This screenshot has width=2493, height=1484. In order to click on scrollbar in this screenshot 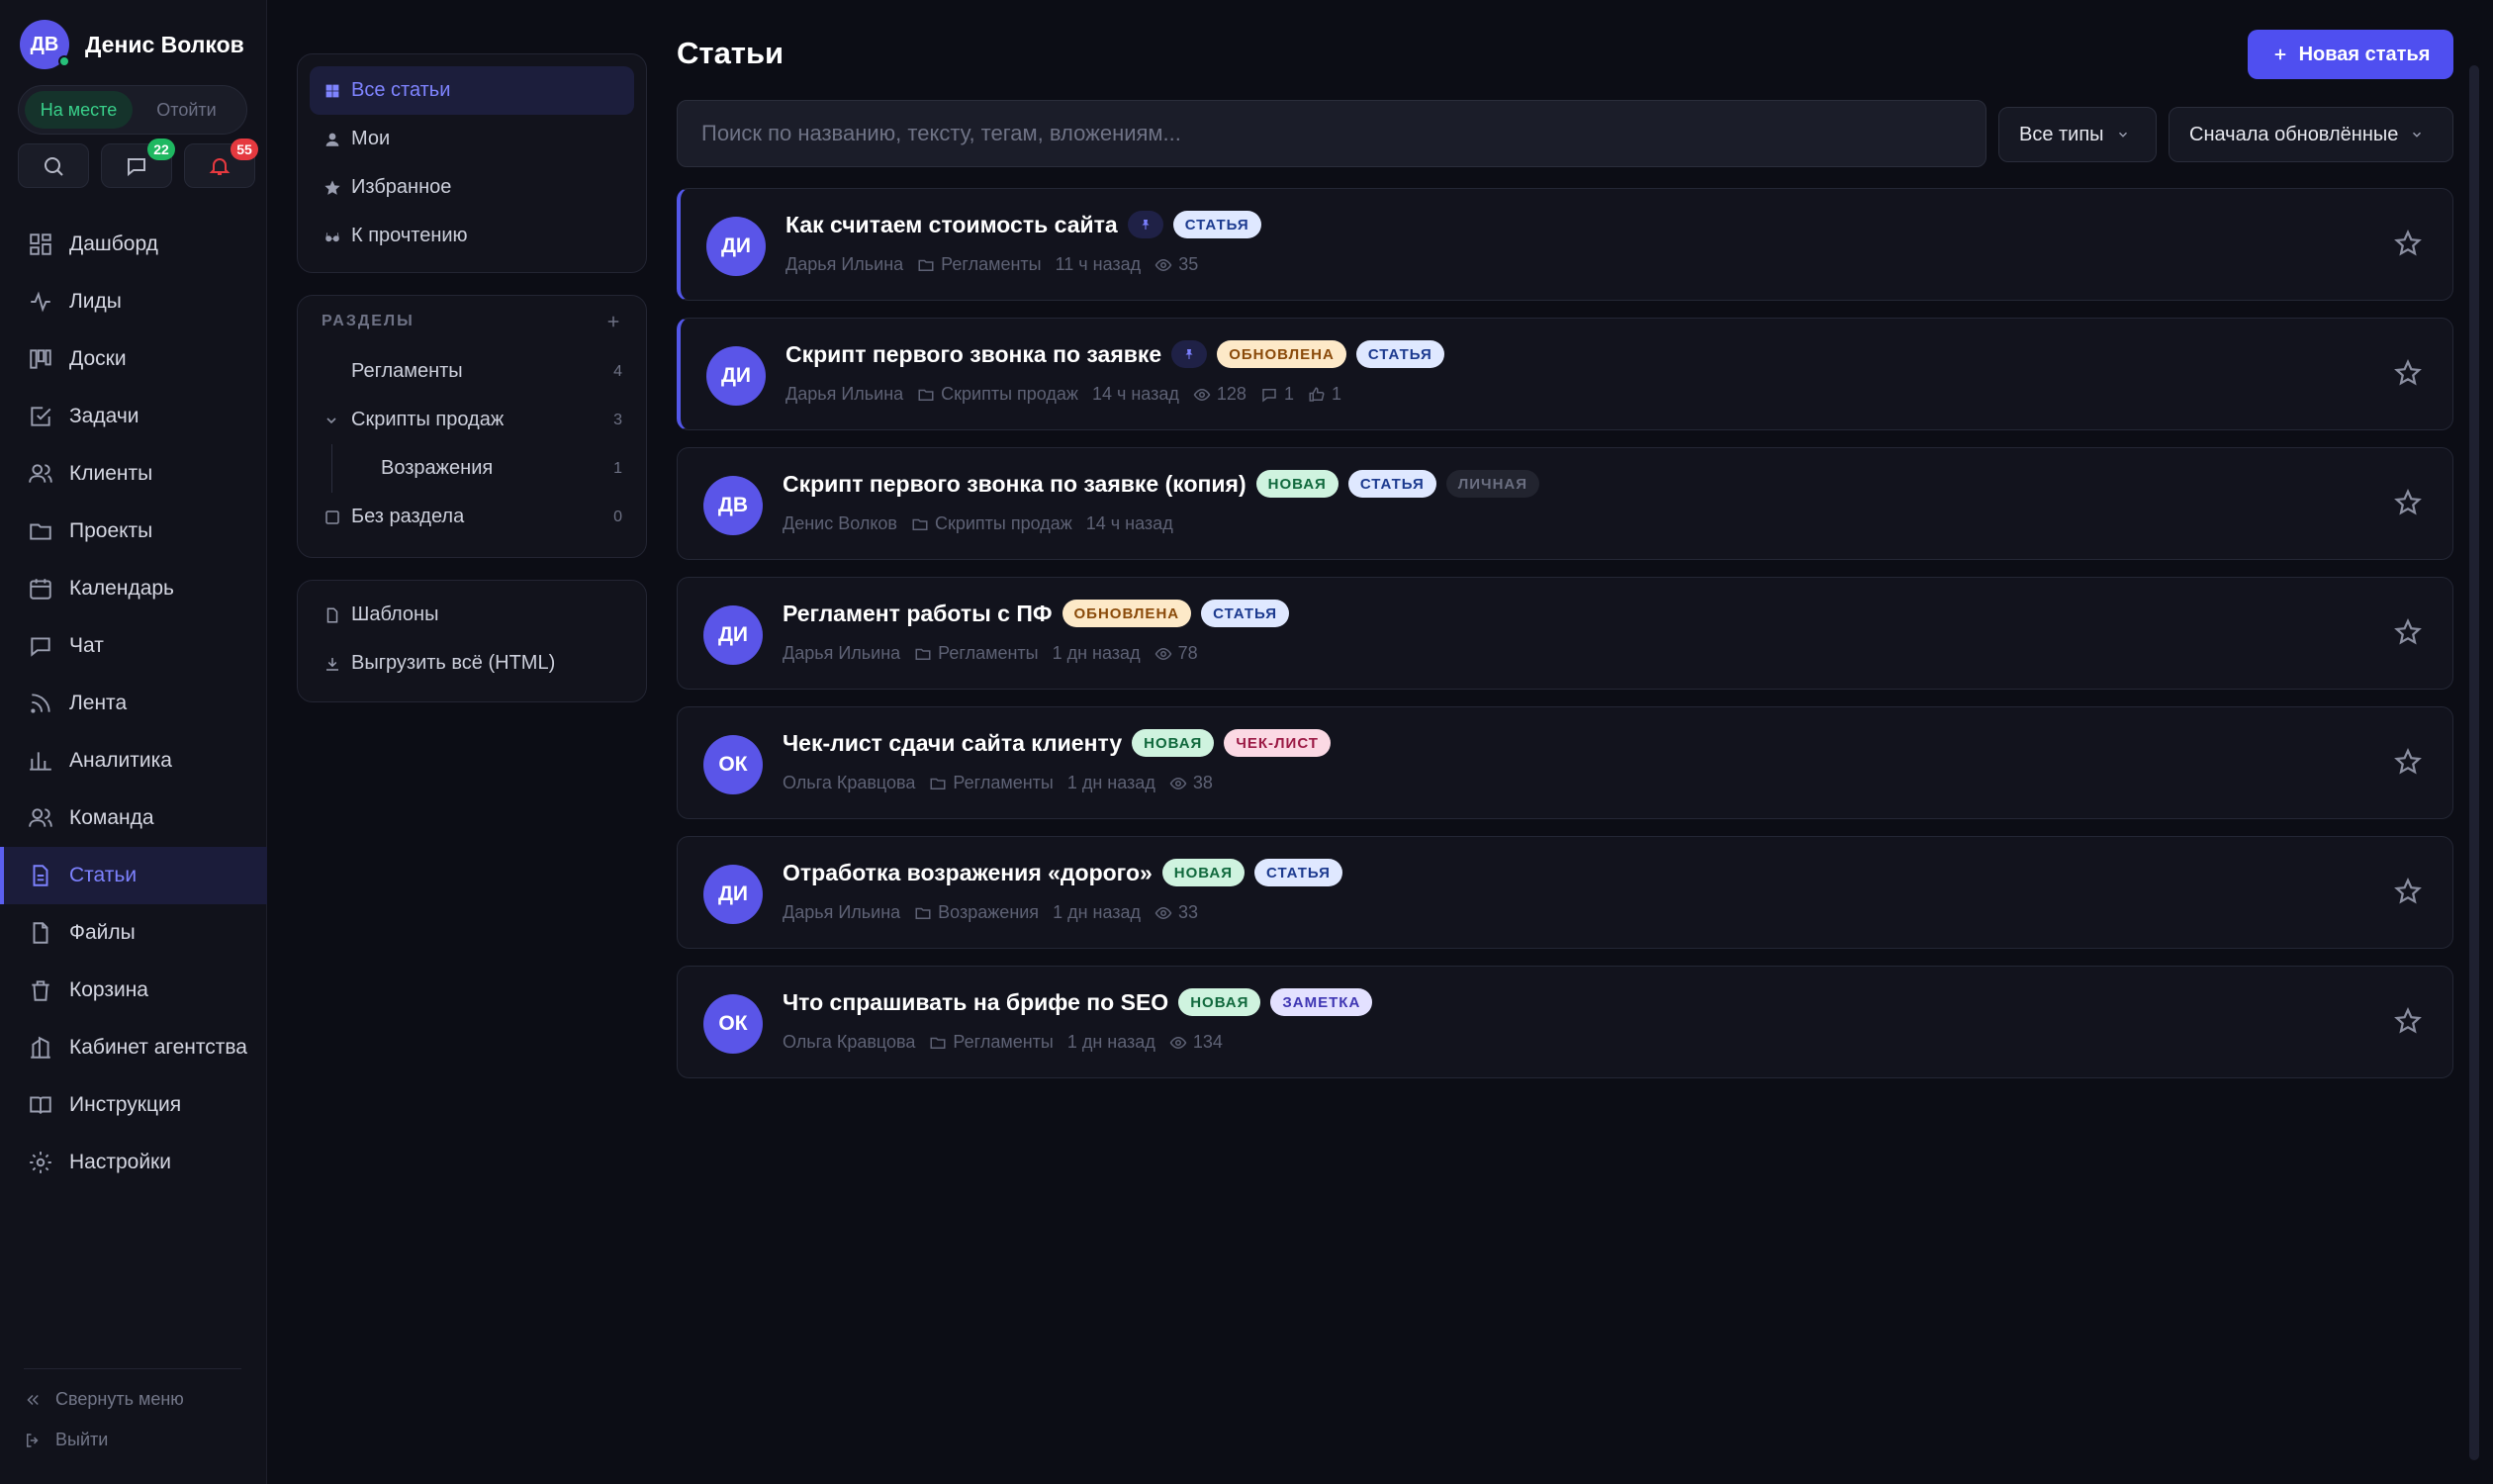, I will do `click(2474, 762)`.